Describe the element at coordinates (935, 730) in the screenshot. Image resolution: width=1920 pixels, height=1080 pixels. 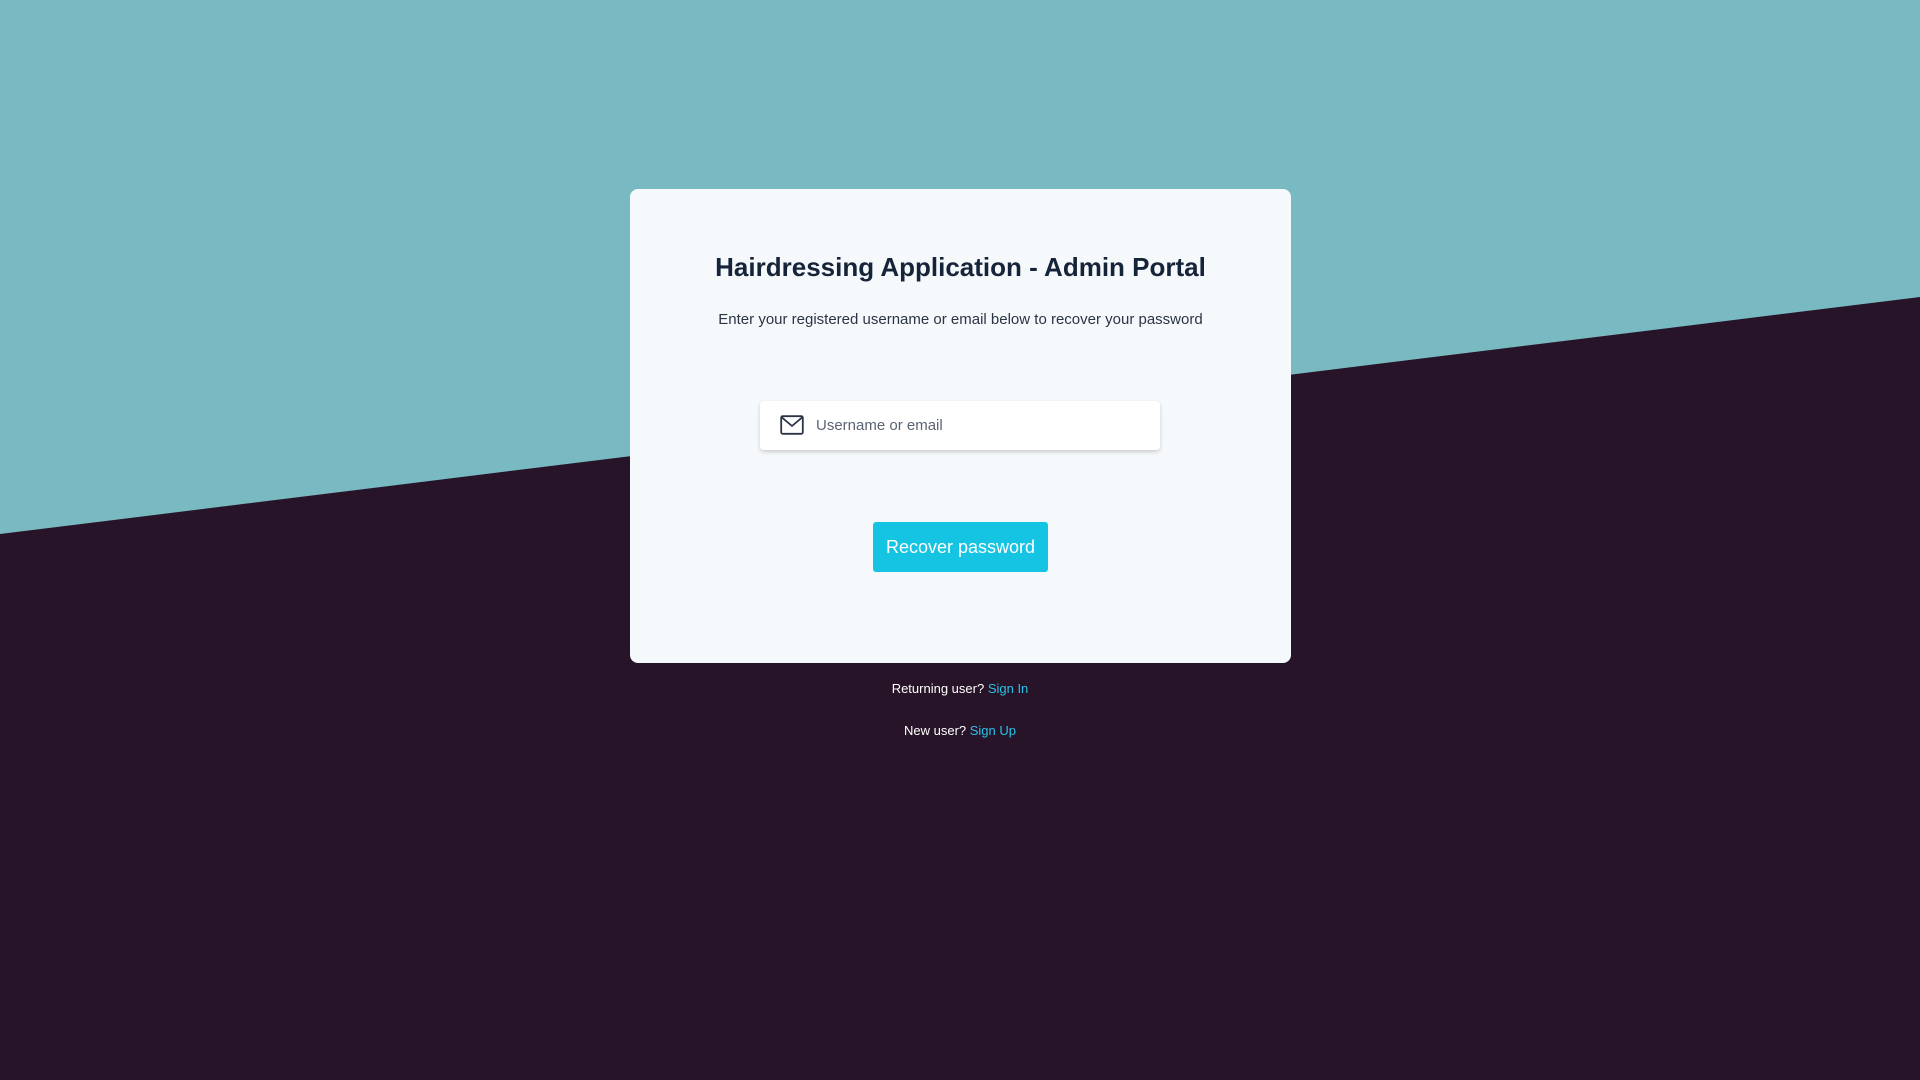
I see `new-user-prompt: New user?` at that location.